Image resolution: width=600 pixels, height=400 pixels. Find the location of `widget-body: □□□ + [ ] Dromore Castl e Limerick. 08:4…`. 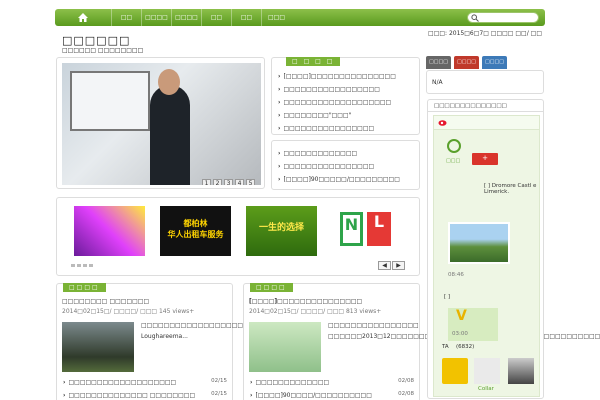

widget-body: □□□ + [ ] Dromore Castl e Limerick. 08:4… is located at coordinates (486, 256).